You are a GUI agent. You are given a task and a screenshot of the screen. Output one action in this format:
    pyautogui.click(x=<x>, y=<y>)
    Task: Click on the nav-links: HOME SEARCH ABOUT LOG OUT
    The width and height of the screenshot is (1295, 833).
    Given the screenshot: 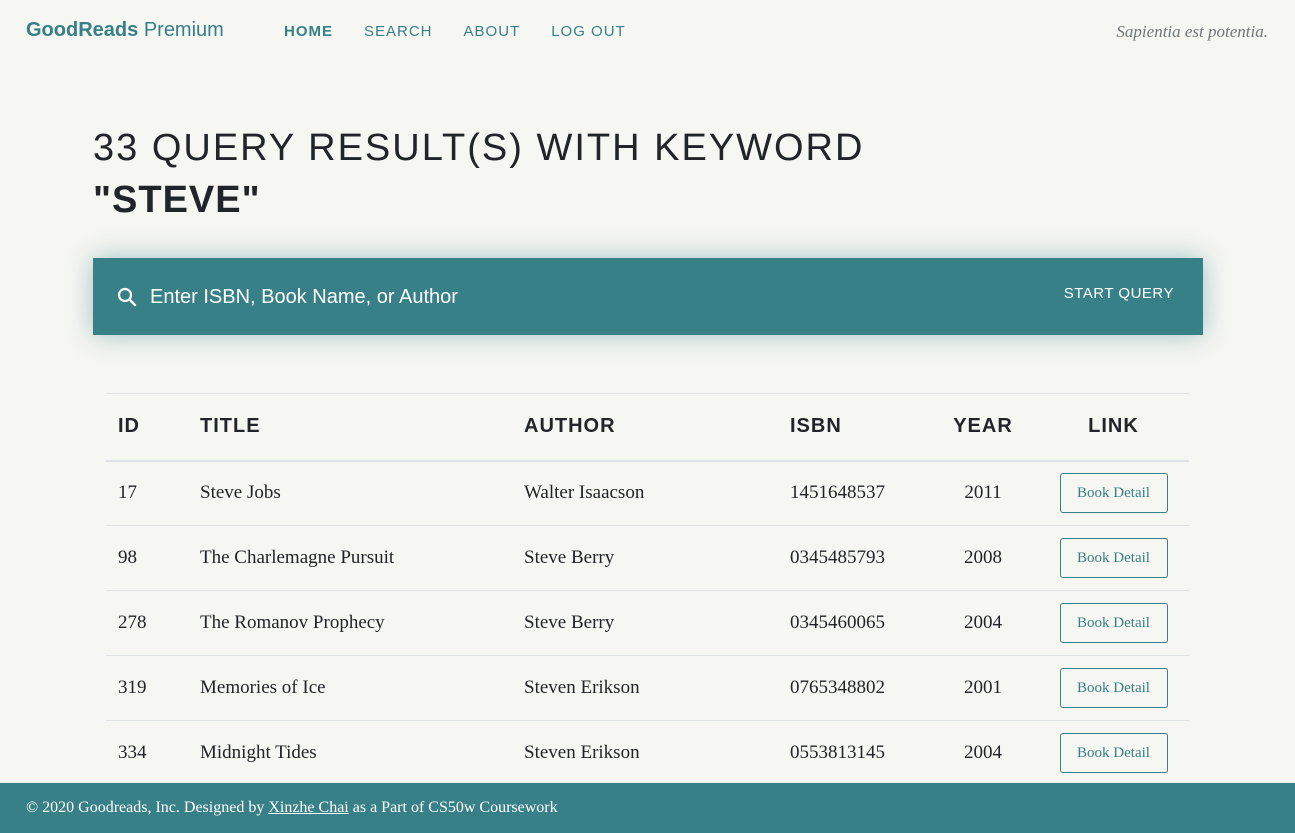 What is the action you would take?
    pyautogui.click(x=470, y=31)
    